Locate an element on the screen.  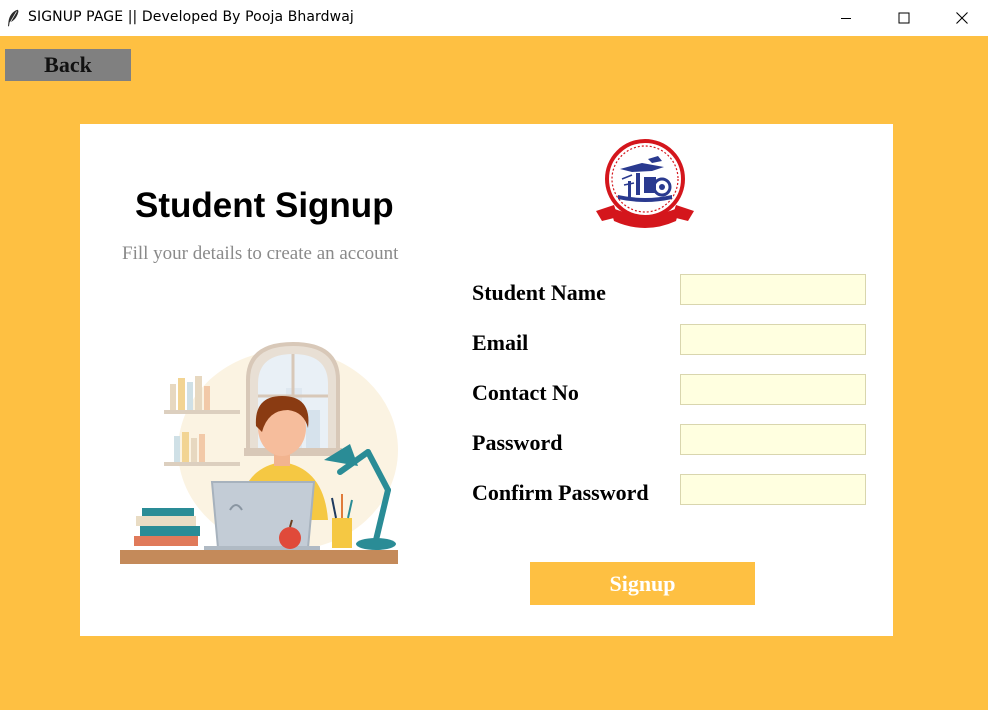
student-with-laptop-illustration is located at coordinates (259, 452).